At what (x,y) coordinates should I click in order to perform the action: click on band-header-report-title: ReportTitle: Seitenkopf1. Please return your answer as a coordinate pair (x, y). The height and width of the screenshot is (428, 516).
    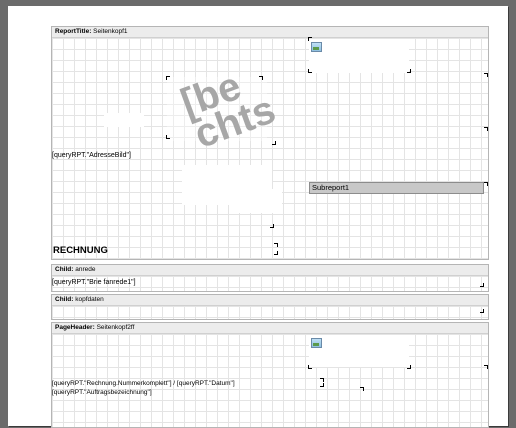
    Looking at the image, I should click on (270, 32).